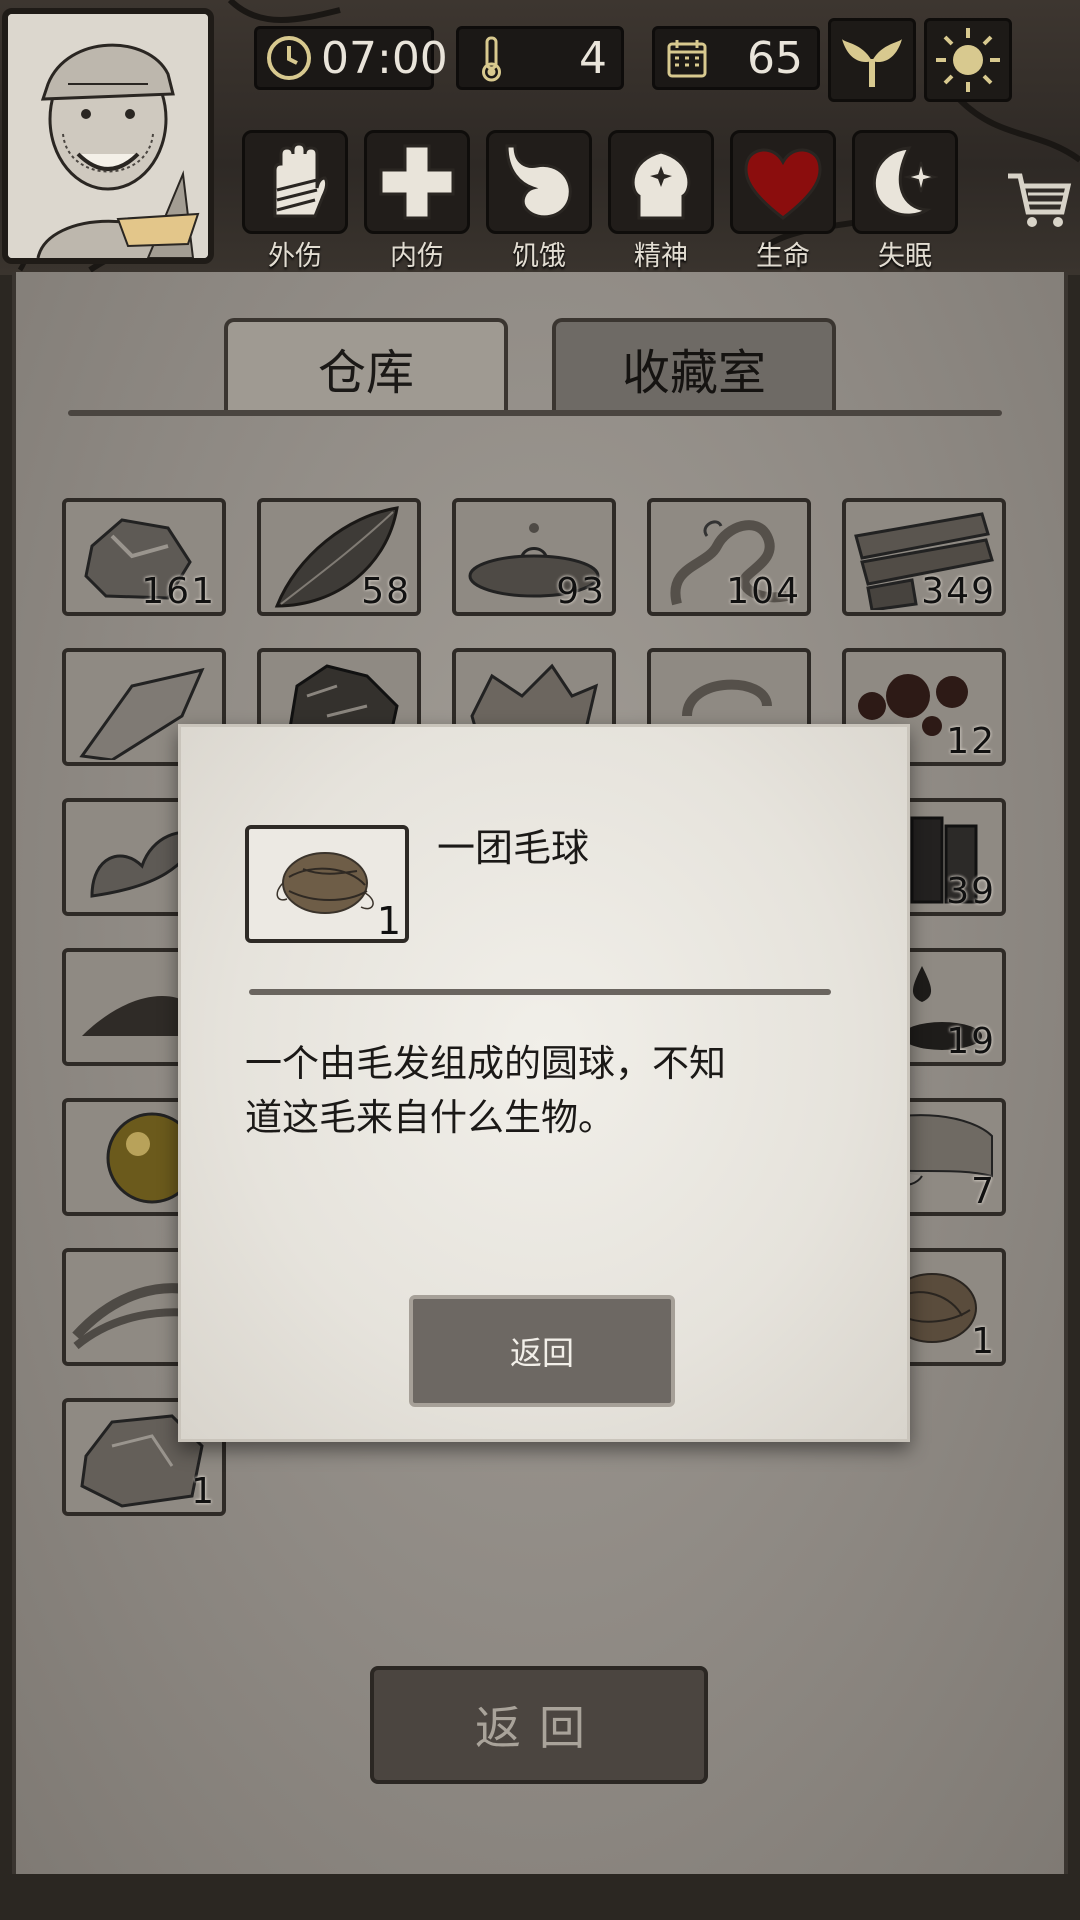 The width and height of the screenshot is (1080, 1920). Describe the element at coordinates (593, 58) in the screenshot. I see `temperature-value: 4` at that location.